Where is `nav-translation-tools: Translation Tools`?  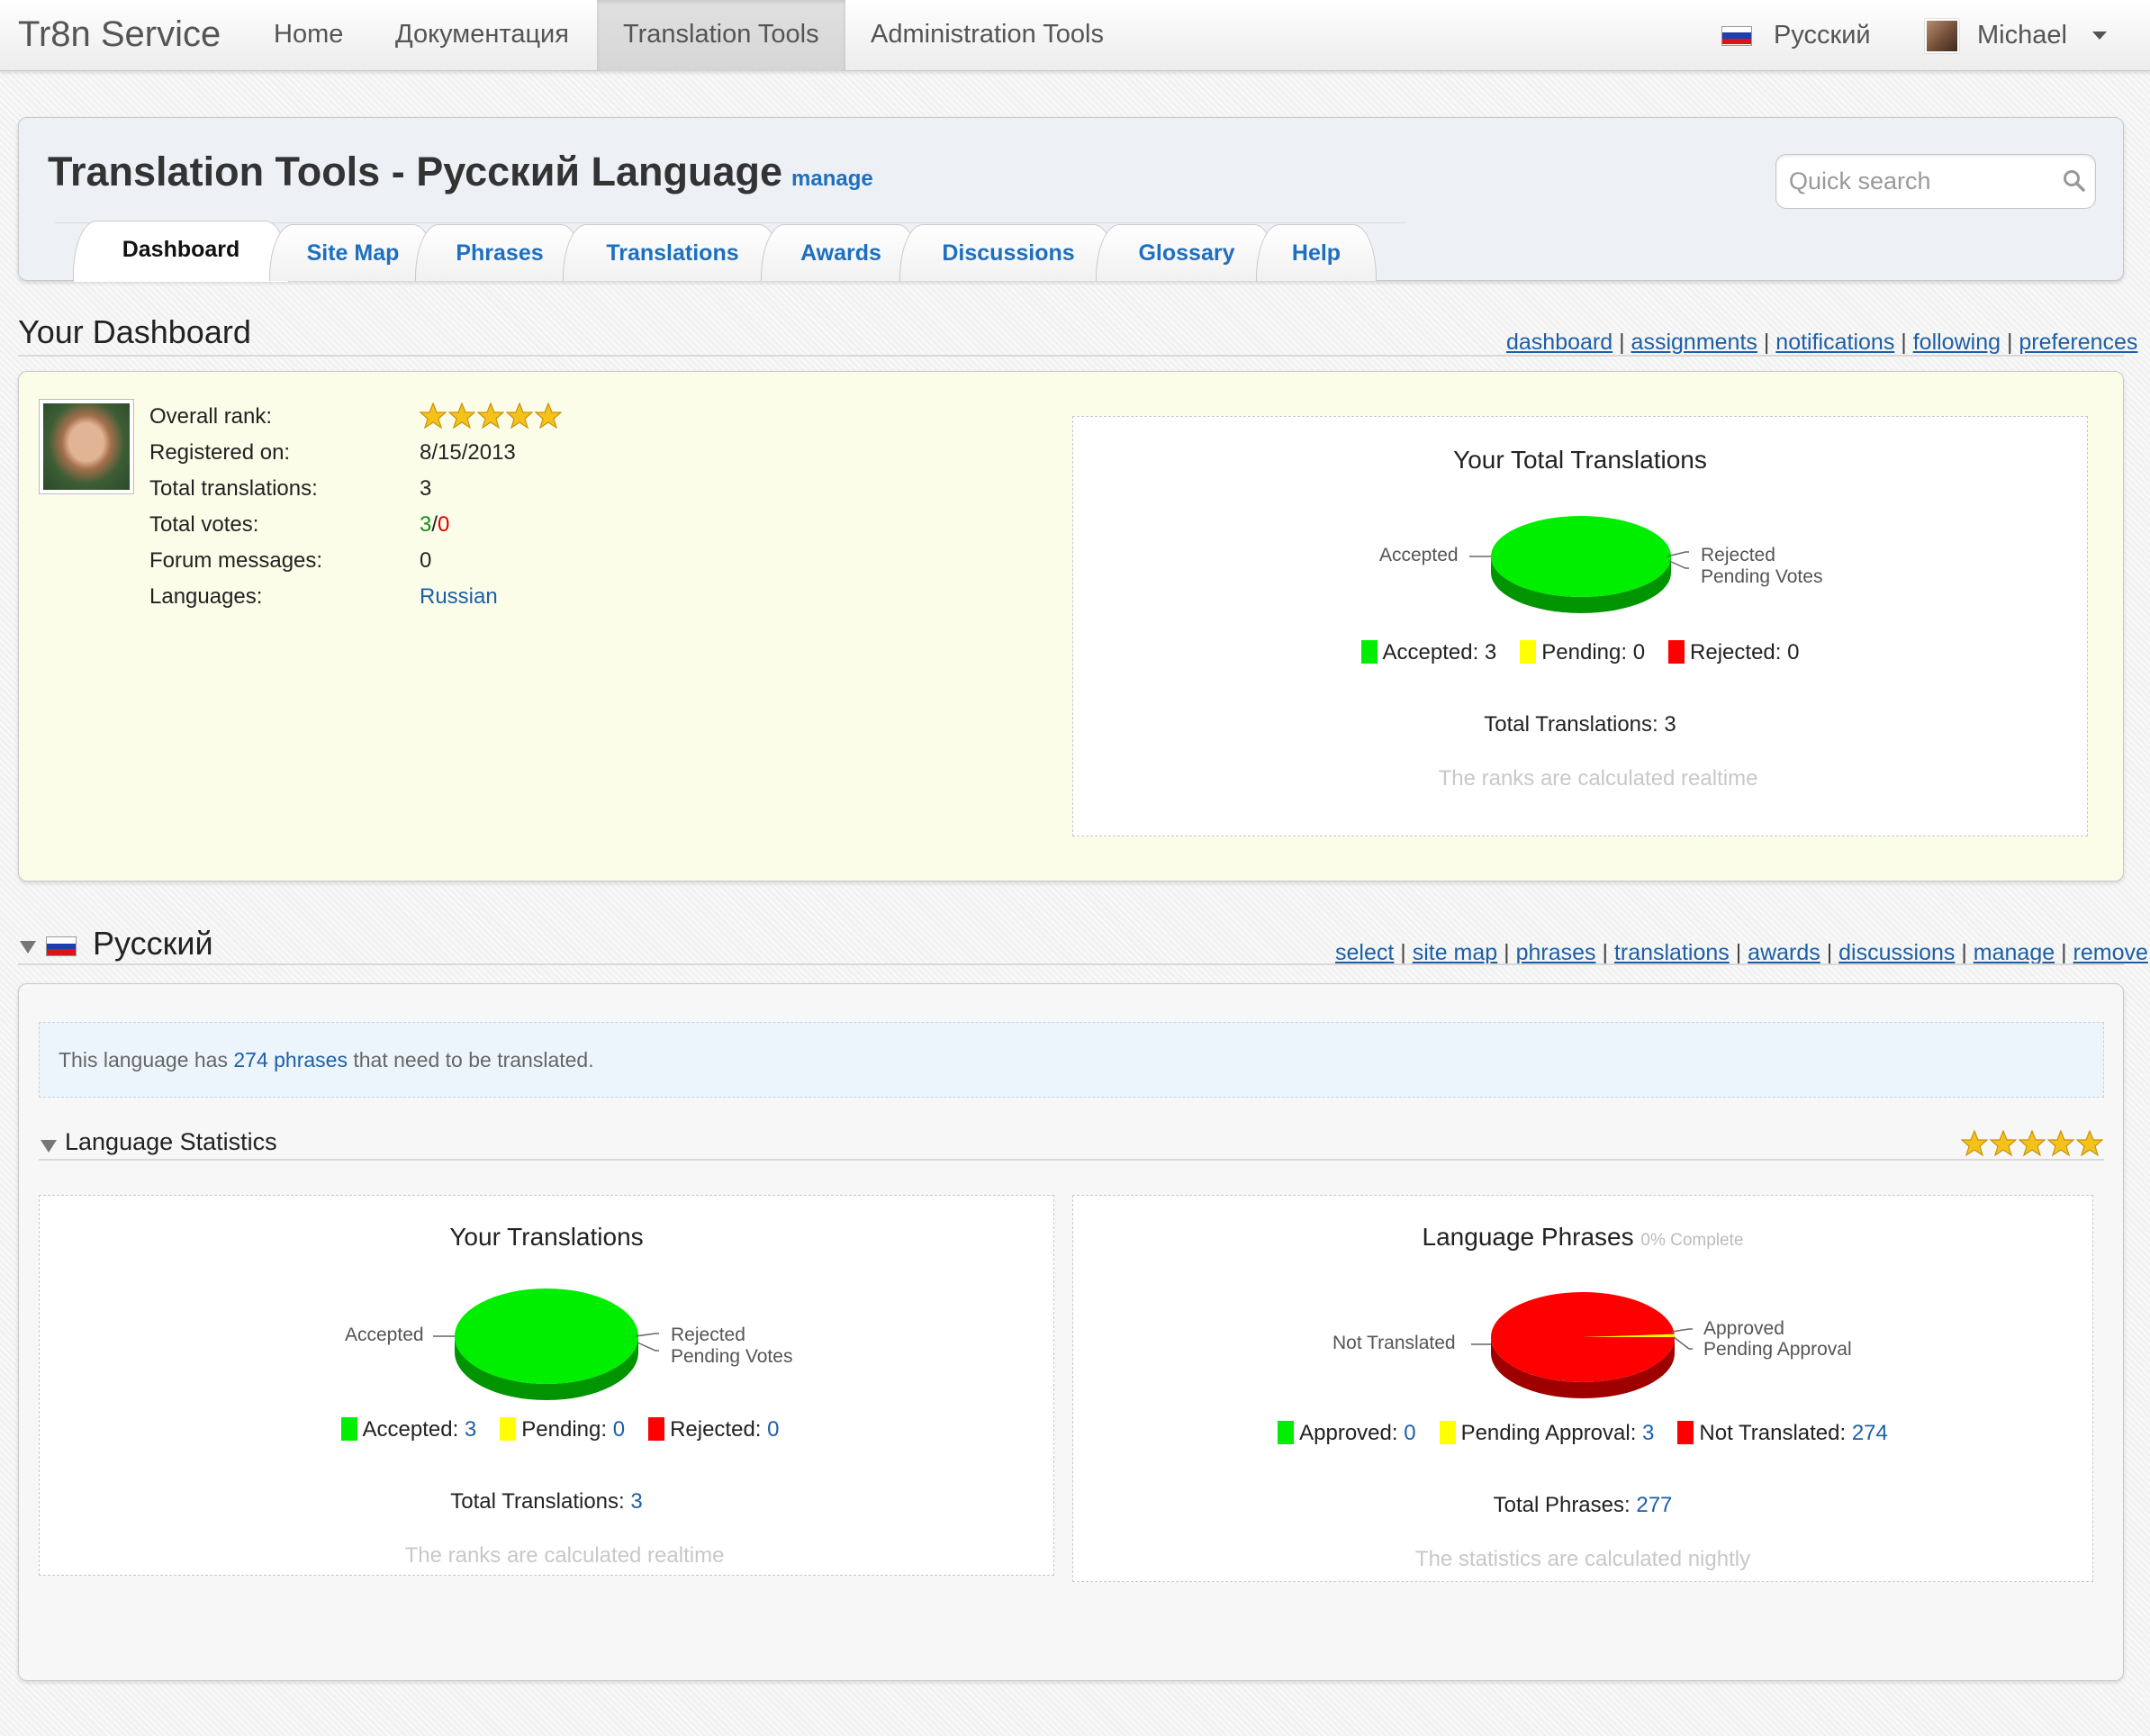 nav-translation-tools: Translation Tools is located at coordinates (721, 35).